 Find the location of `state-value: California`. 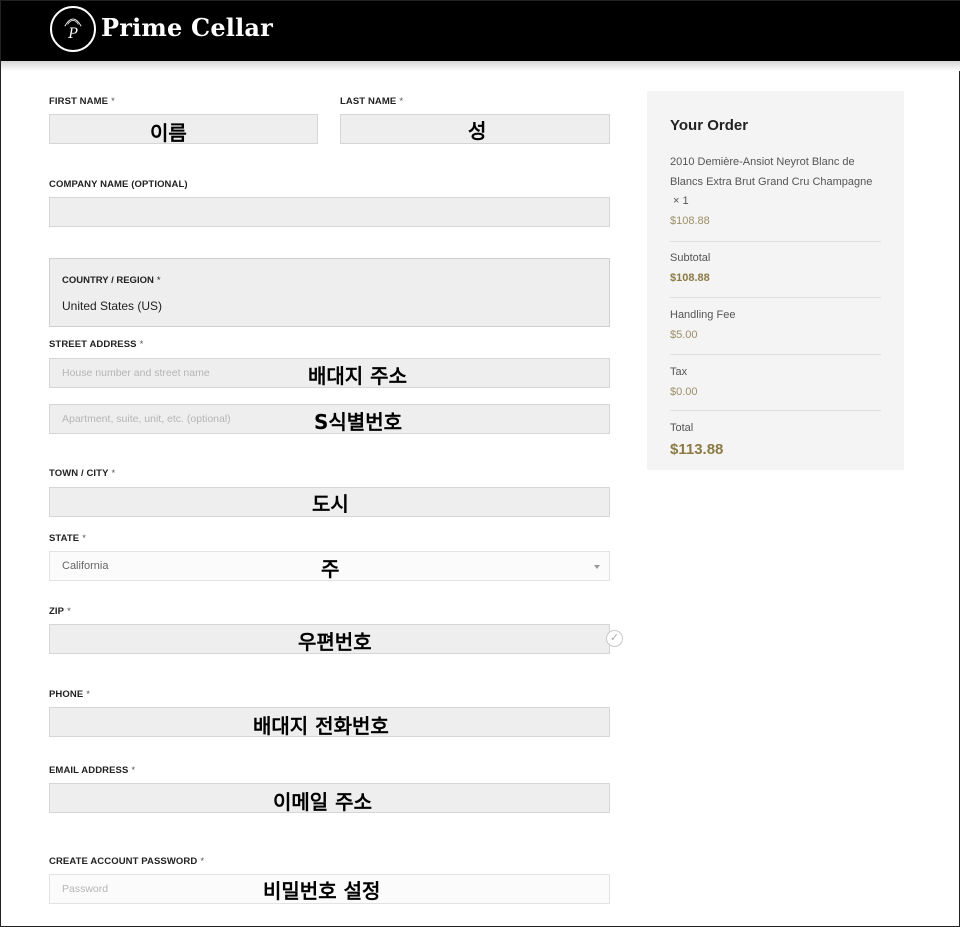

state-value: California is located at coordinates (85, 566).